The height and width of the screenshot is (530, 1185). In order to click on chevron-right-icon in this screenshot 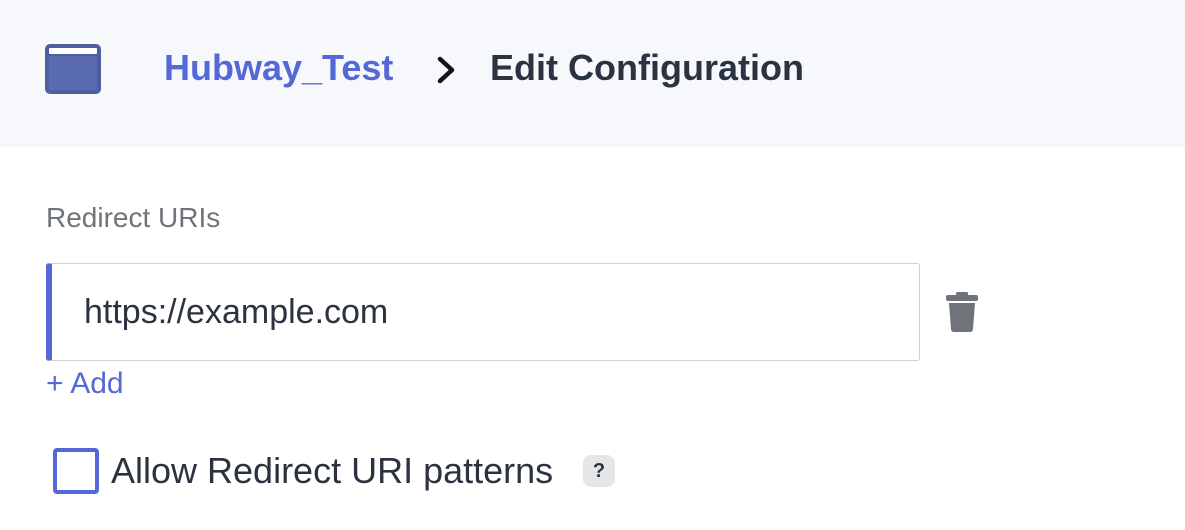, I will do `click(446, 70)`.